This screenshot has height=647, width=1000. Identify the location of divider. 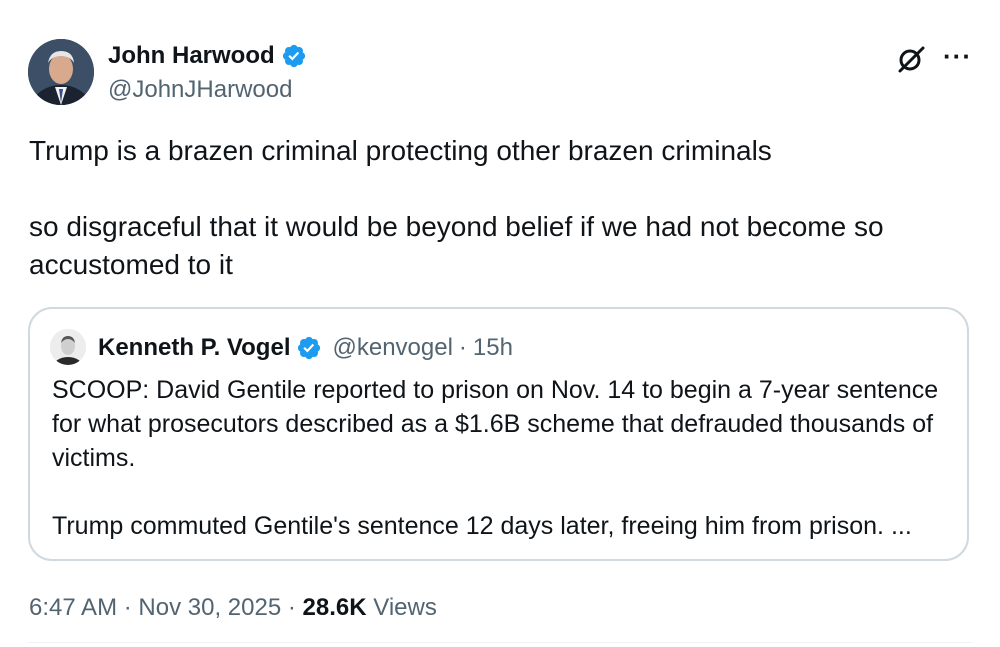
(500, 642).